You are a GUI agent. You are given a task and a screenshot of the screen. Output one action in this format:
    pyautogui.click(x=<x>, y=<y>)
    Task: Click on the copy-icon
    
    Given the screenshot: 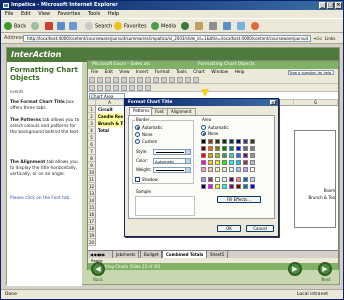 What is the action you would take?
    pyautogui.click(x=148, y=80)
    